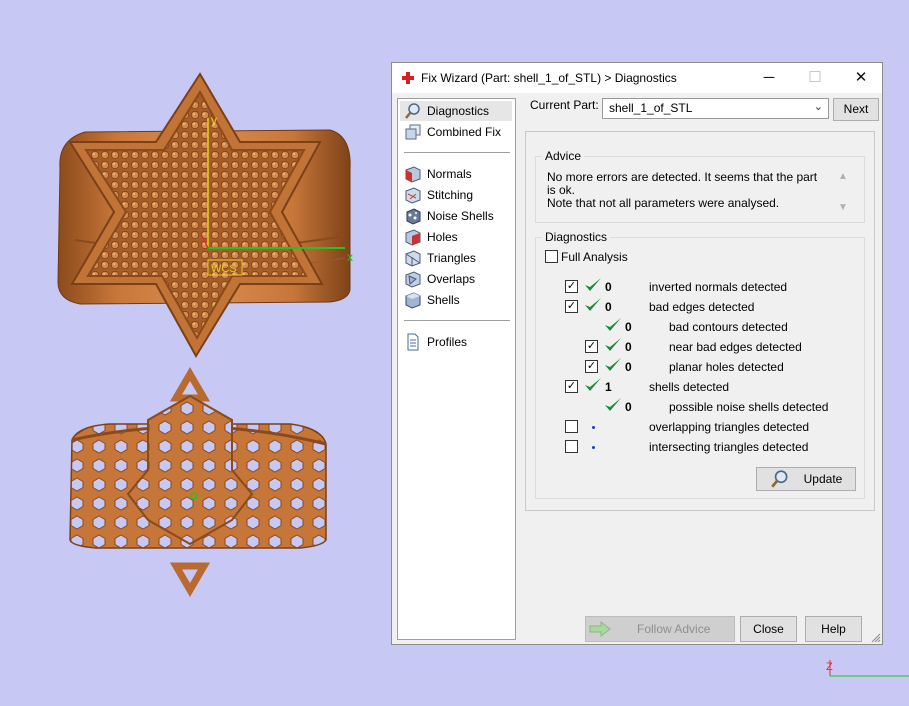  I want to click on near-bad-edges-checkbox: ✓, so click(591, 346).